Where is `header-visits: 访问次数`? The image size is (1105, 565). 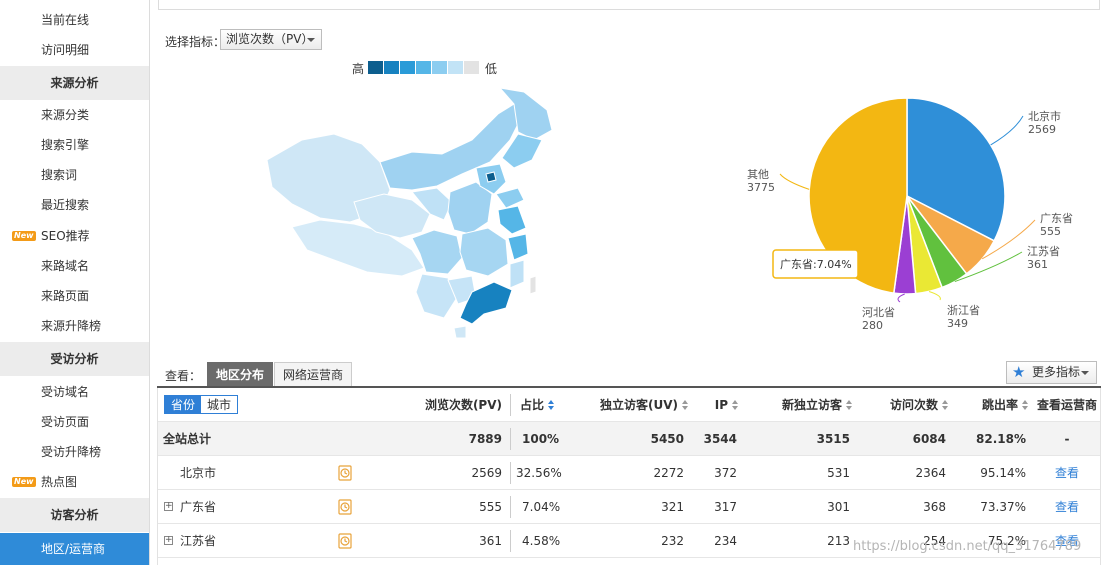
header-visits: 访问次数 is located at coordinates (908, 404).